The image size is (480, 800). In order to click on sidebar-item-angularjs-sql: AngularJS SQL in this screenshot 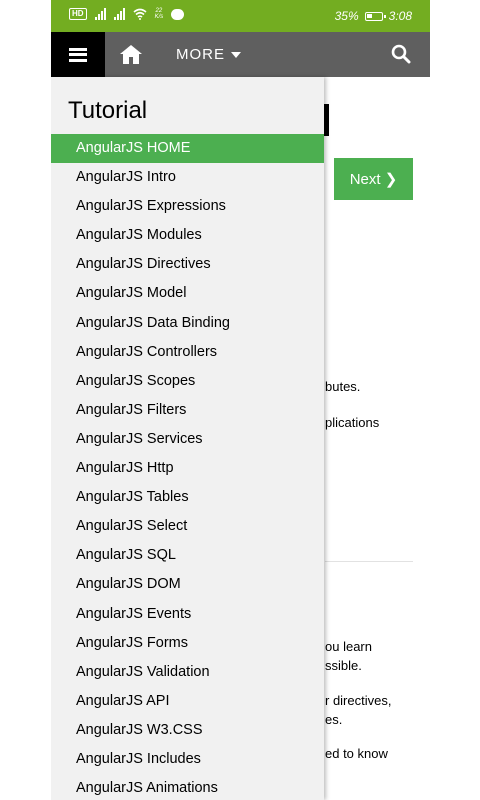, I will do `click(187, 555)`.